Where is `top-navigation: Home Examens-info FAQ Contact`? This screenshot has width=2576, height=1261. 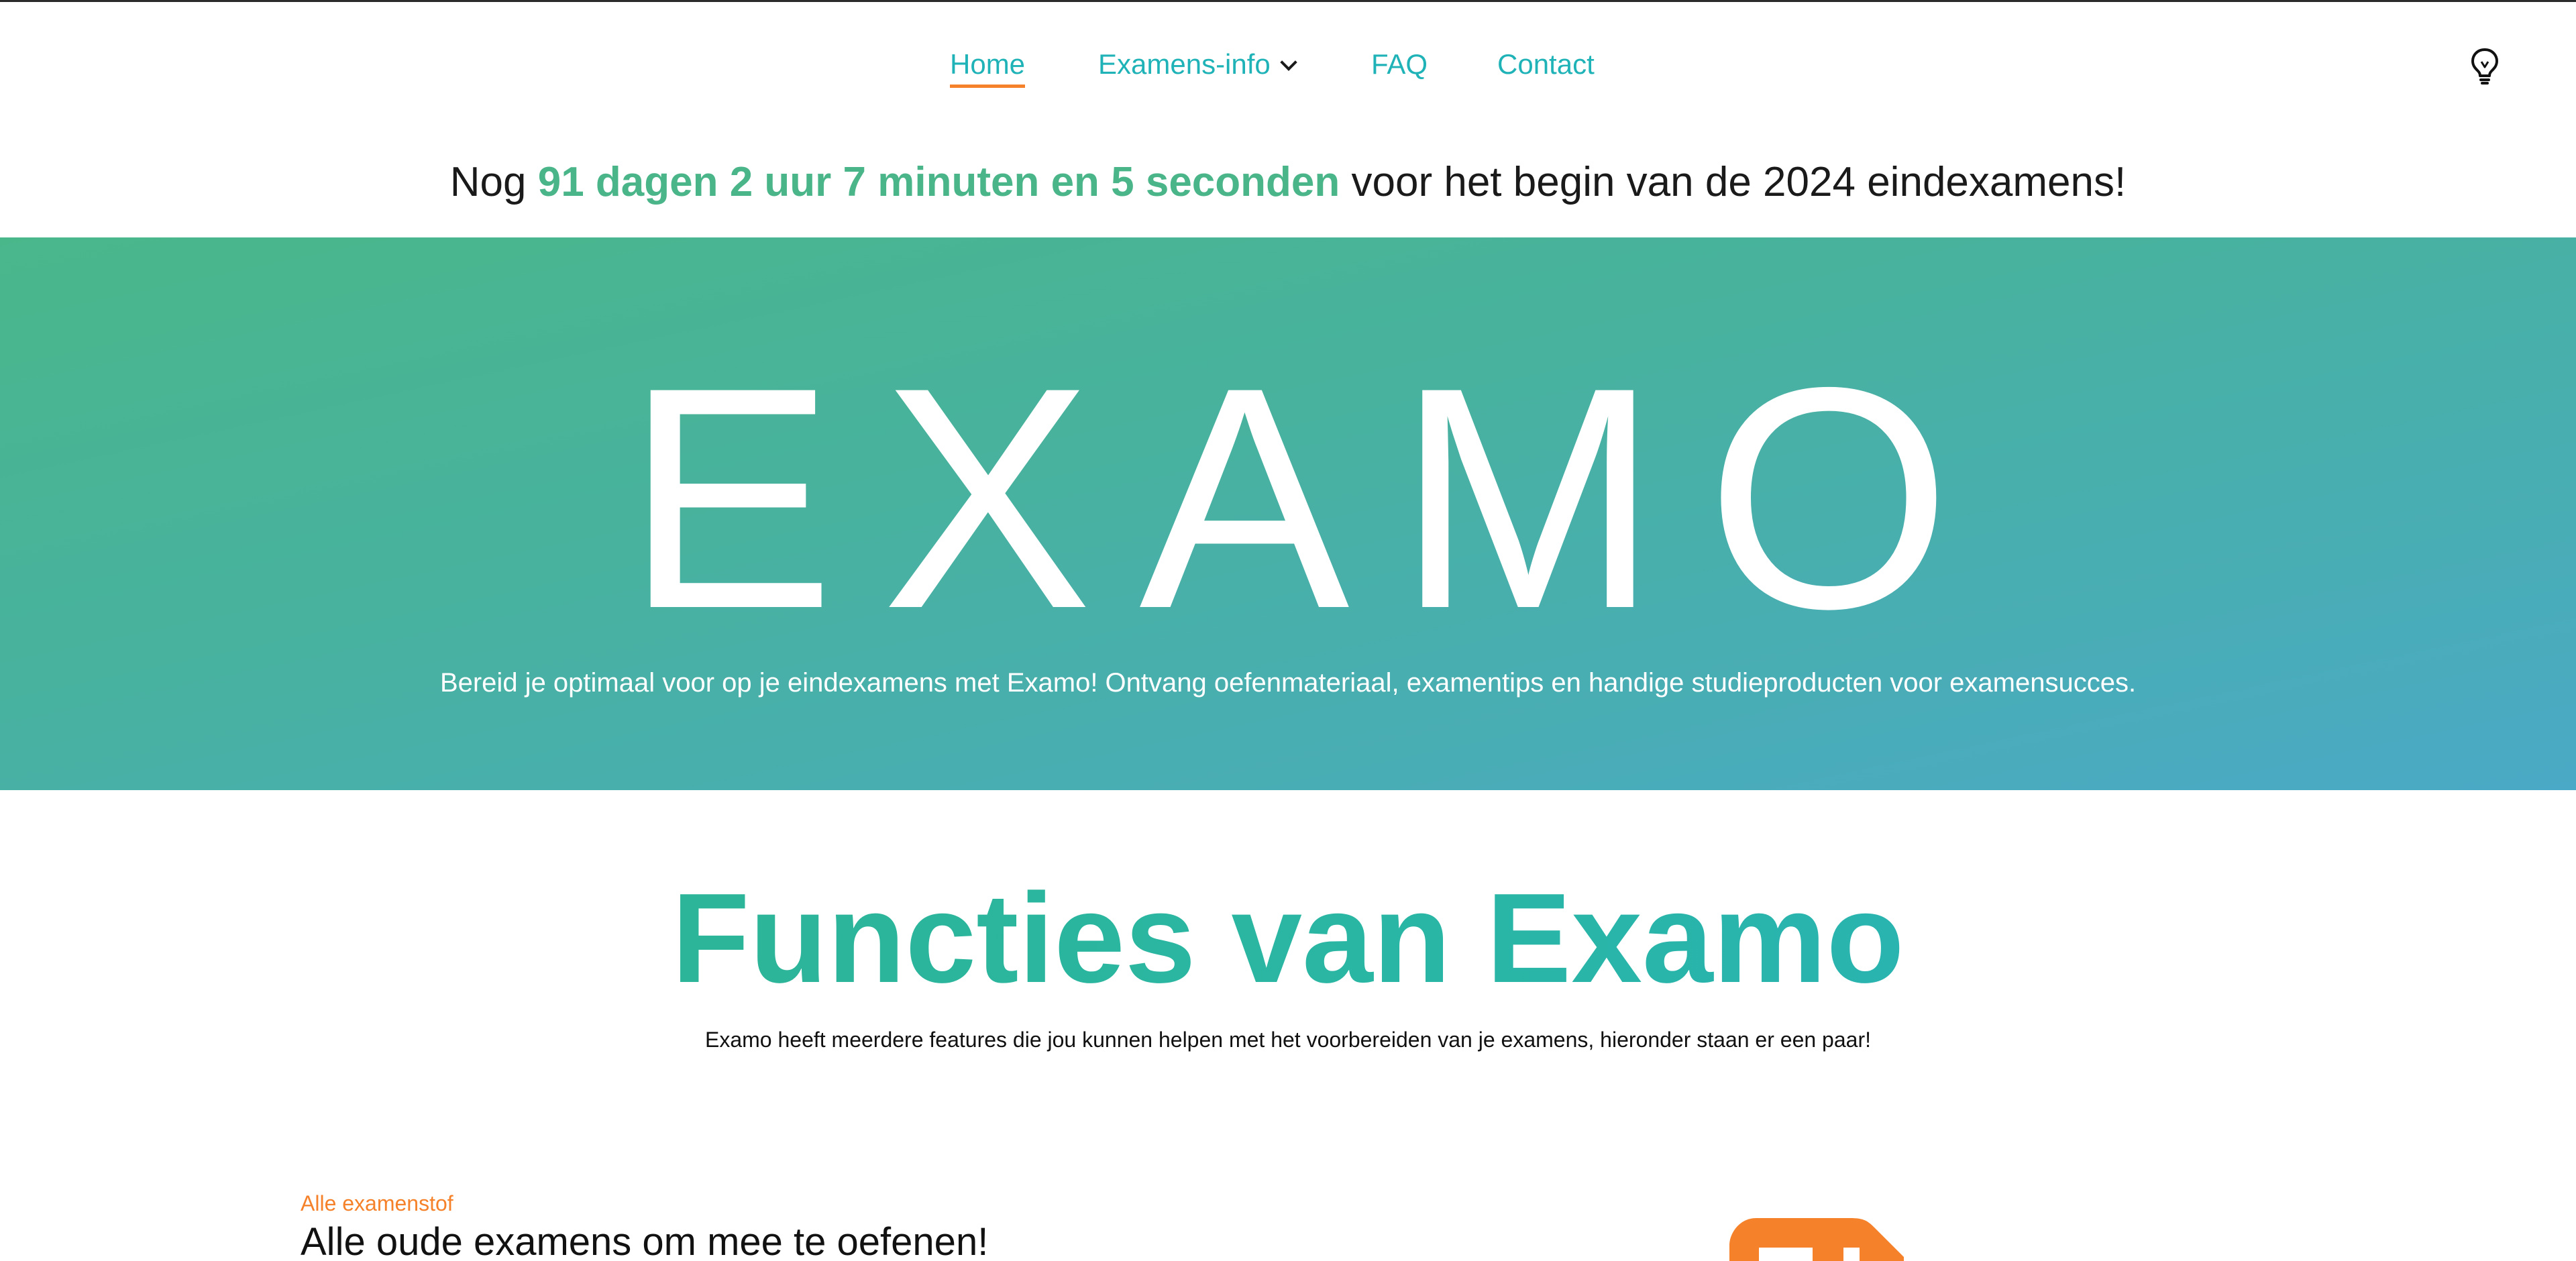 top-navigation: Home Examens-info FAQ Contact is located at coordinates (1288, 67).